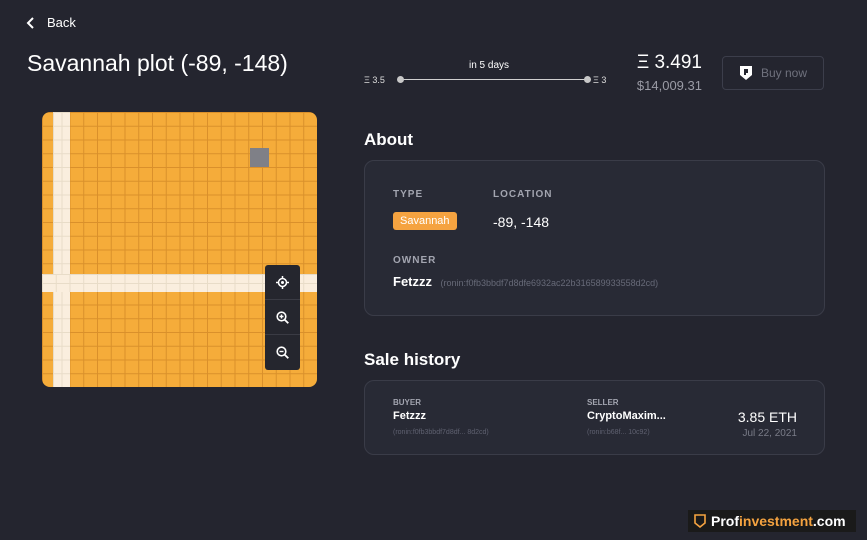 The width and height of the screenshot is (867, 540). What do you see at coordinates (259, 157) in the screenshot?
I see `map-plot-marker` at bounding box center [259, 157].